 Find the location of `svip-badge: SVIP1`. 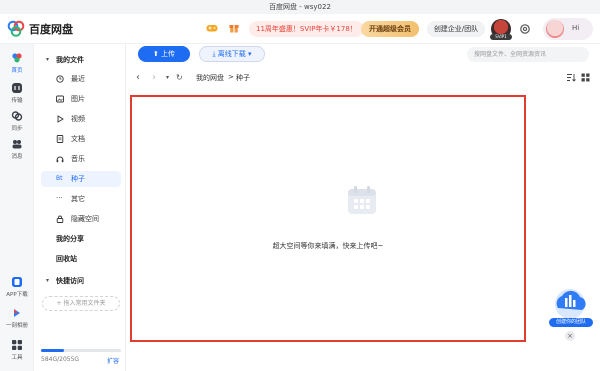

svip-badge: SVIP1 is located at coordinates (501, 37).